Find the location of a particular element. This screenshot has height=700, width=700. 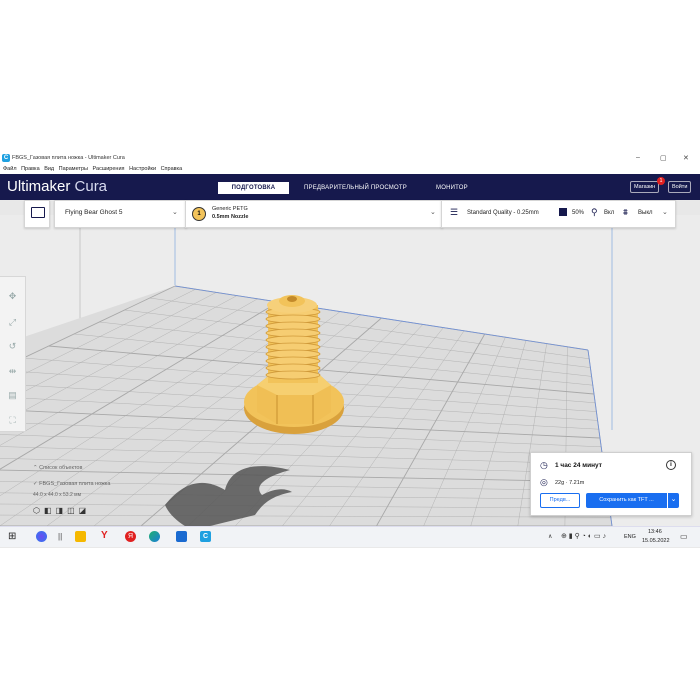

monitor-app-icon is located at coordinates (181, 536).